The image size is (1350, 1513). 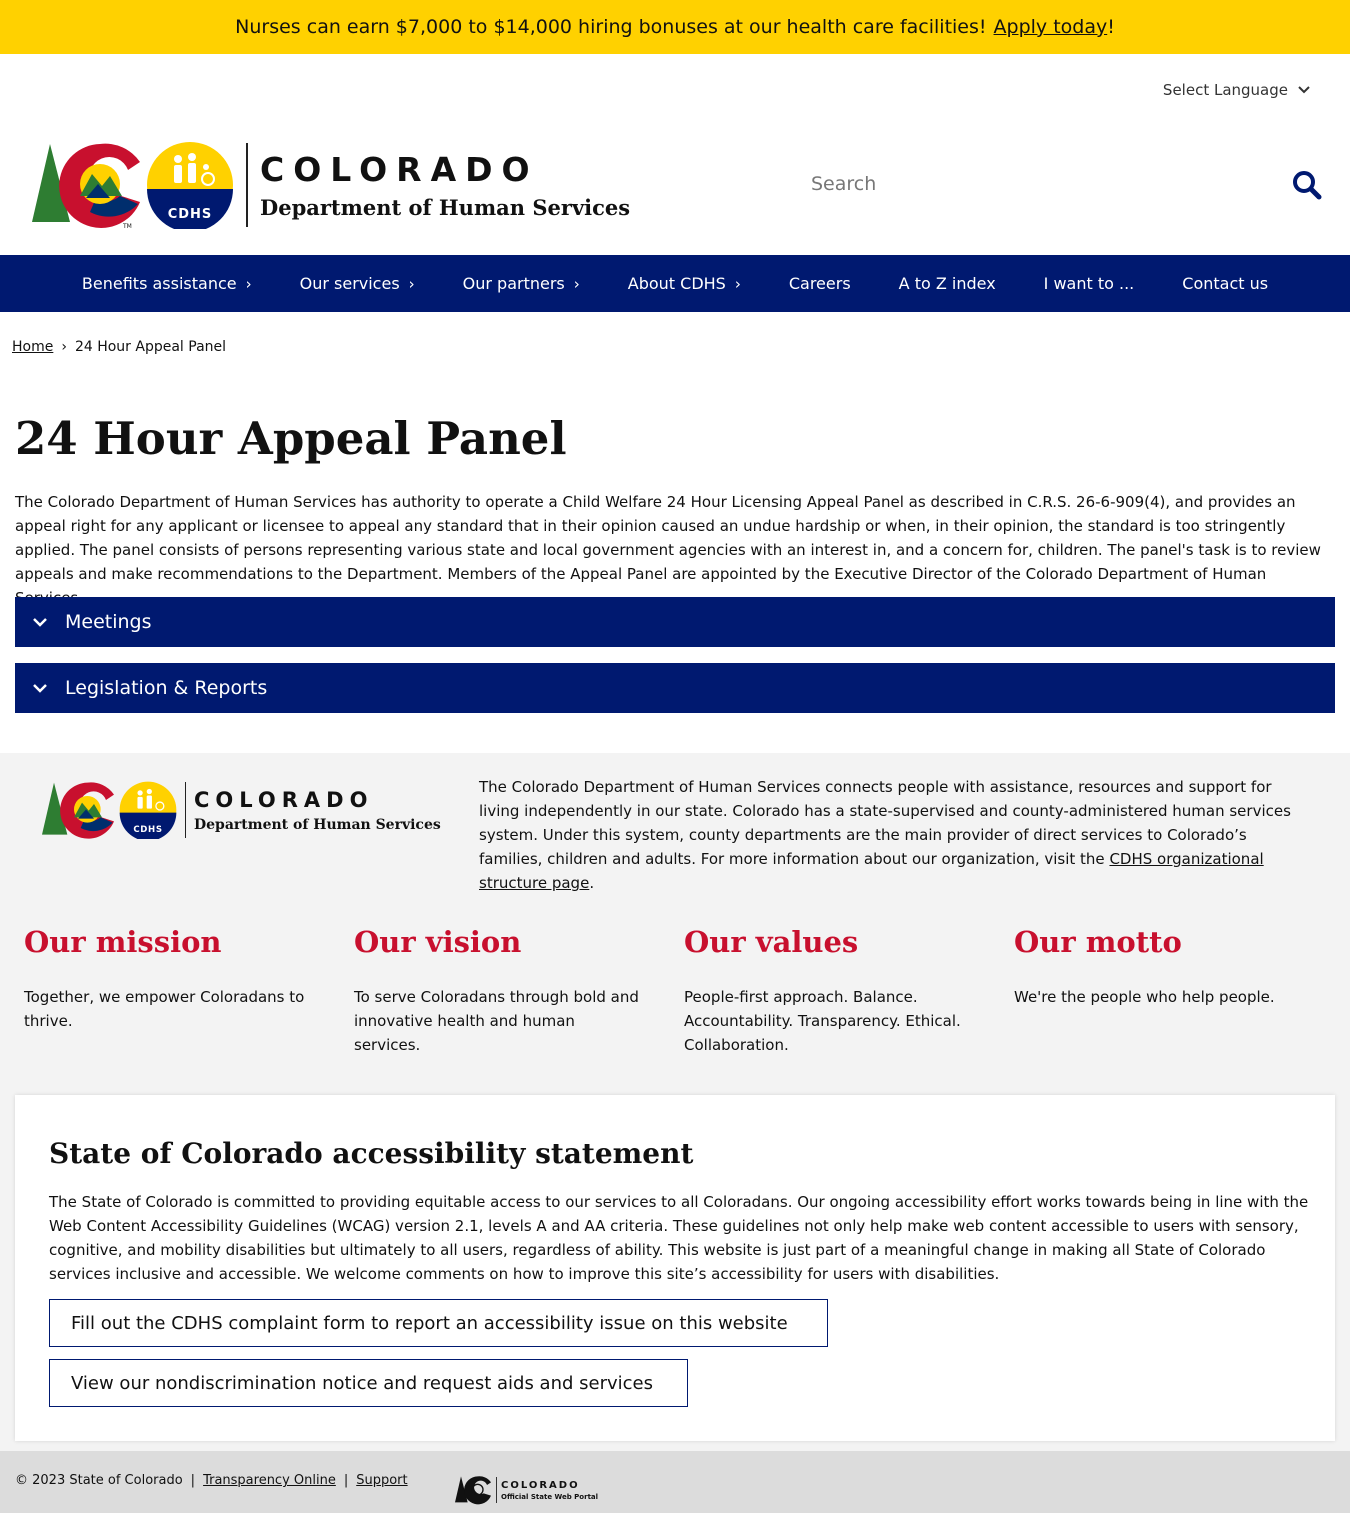 I want to click on nav-item-label: Our partners, so click(x=513, y=283).